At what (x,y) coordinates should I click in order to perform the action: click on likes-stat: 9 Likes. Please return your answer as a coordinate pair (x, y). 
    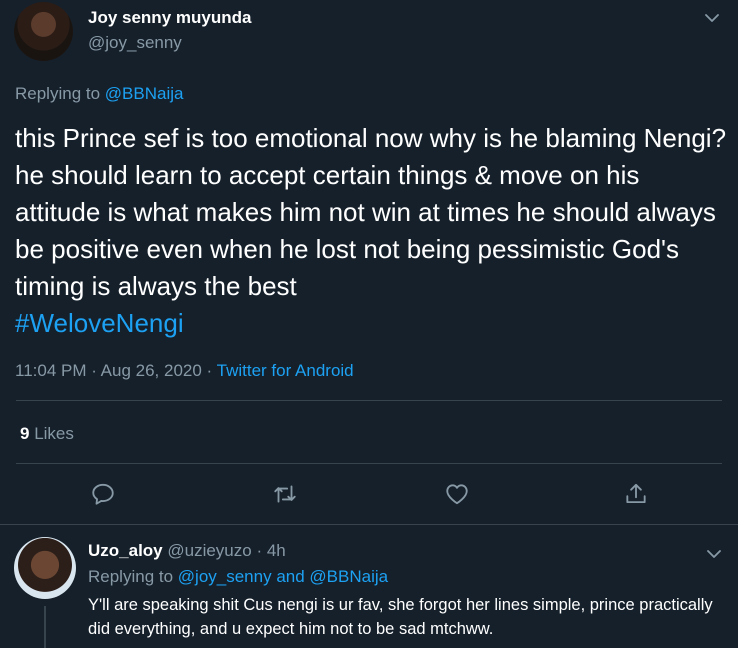
    Looking at the image, I should click on (47, 434).